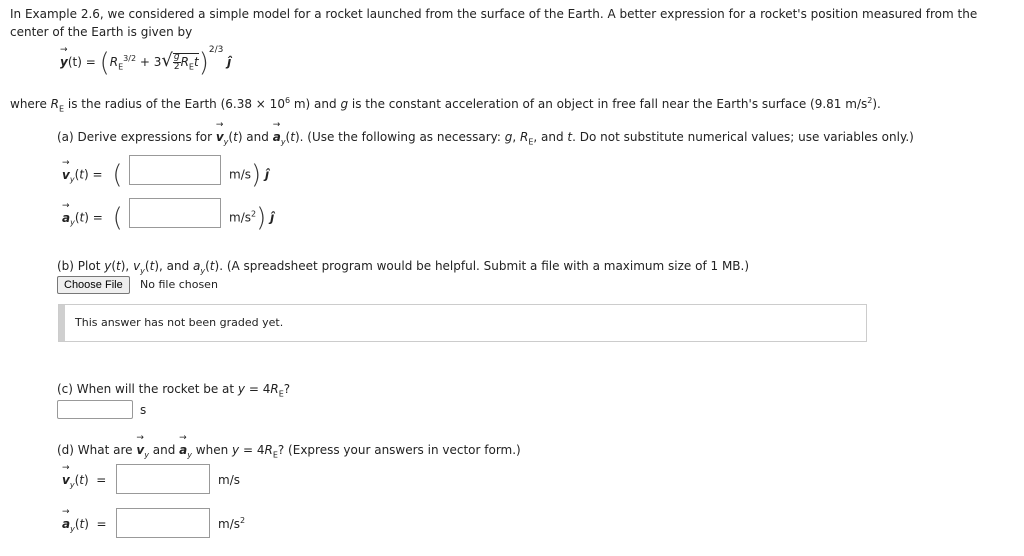 The image size is (1024, 556). I want to click on equation-plus: + 3, so click(150, 62).